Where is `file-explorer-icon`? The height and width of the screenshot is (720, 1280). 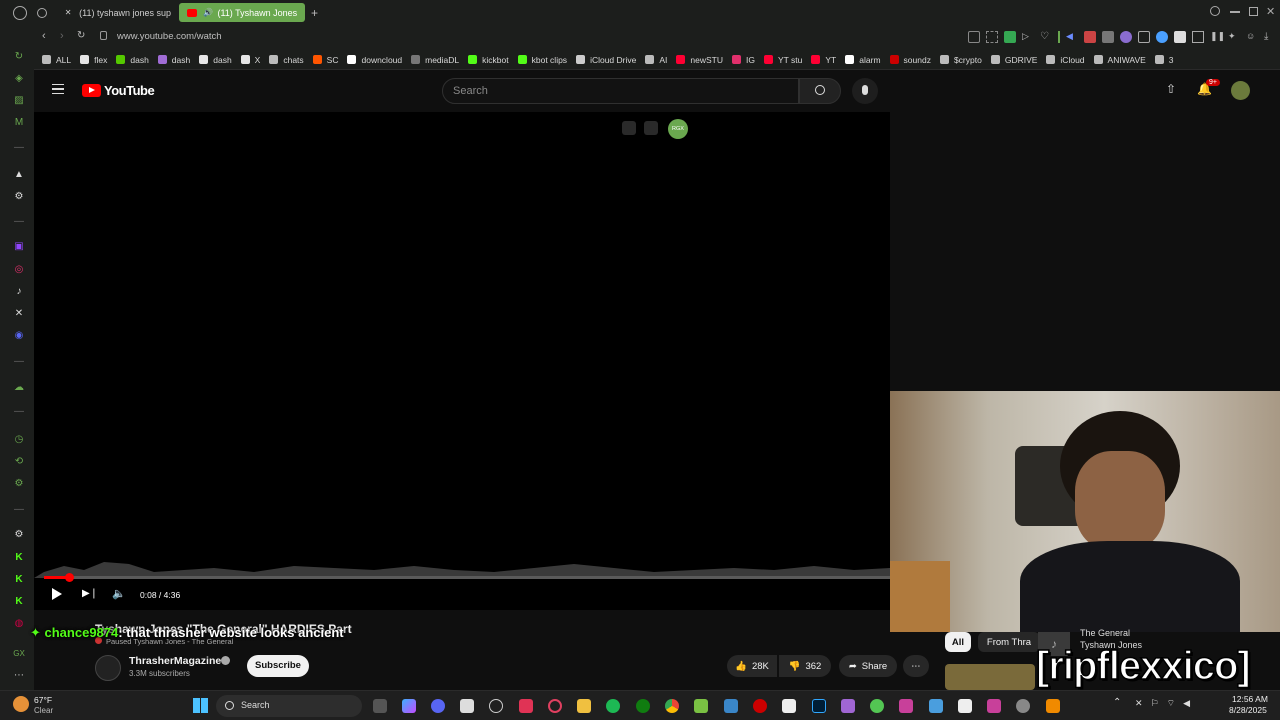
file-explorer-icon is located at coordinates (584, 706).